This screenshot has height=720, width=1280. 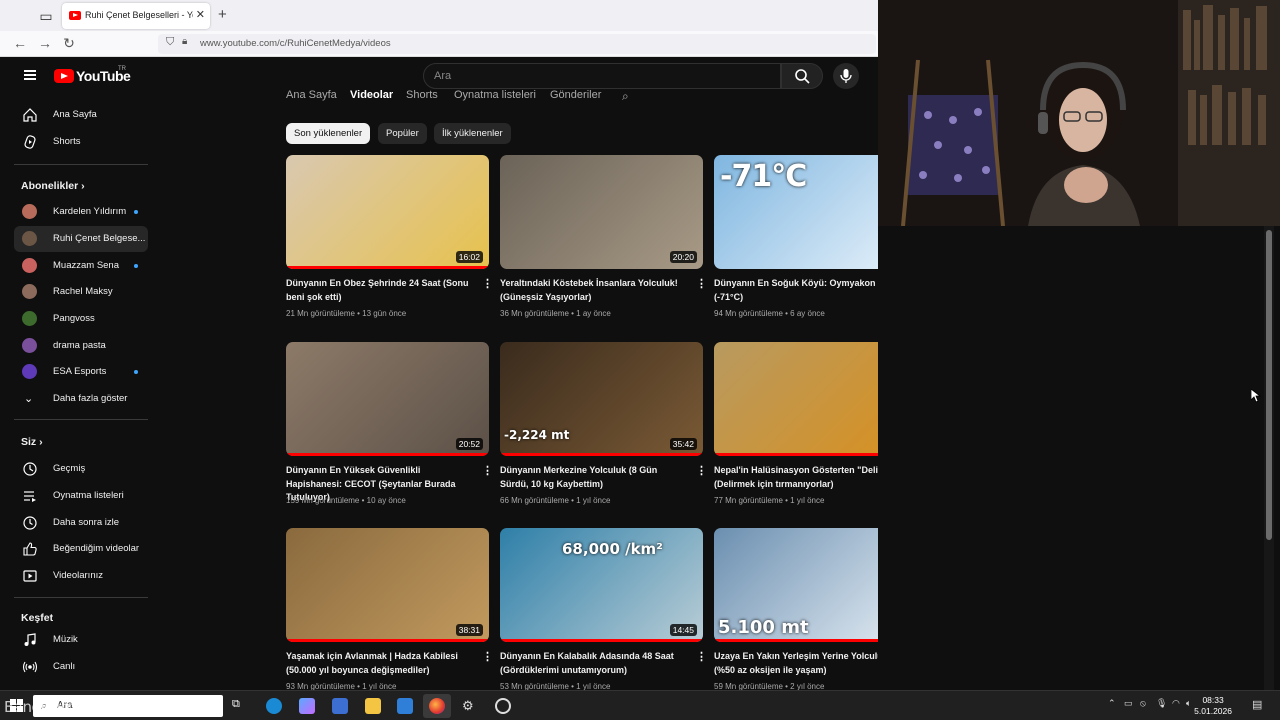 What do you see at coordinates (1257, 704) in the screenshot?
I see `notifications-icon: ▤` at bounding box center [1257, 704].